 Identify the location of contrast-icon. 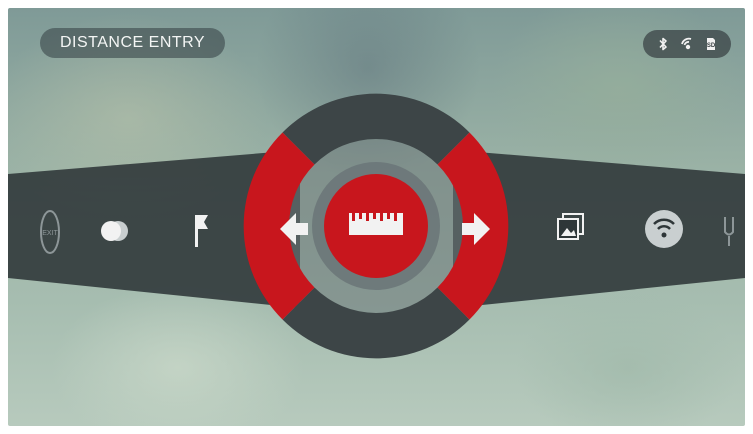
(114, 231).